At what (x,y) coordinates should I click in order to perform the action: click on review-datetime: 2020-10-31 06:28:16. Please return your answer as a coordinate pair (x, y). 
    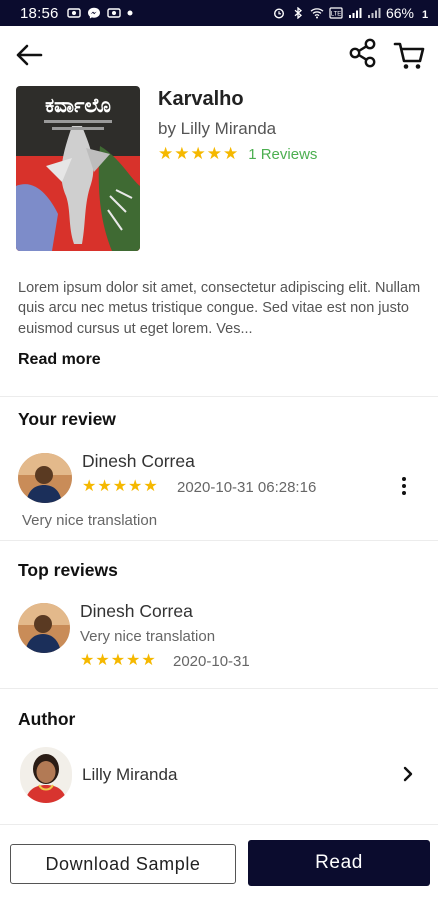
    Looking at the image, I should click on (247, 487).